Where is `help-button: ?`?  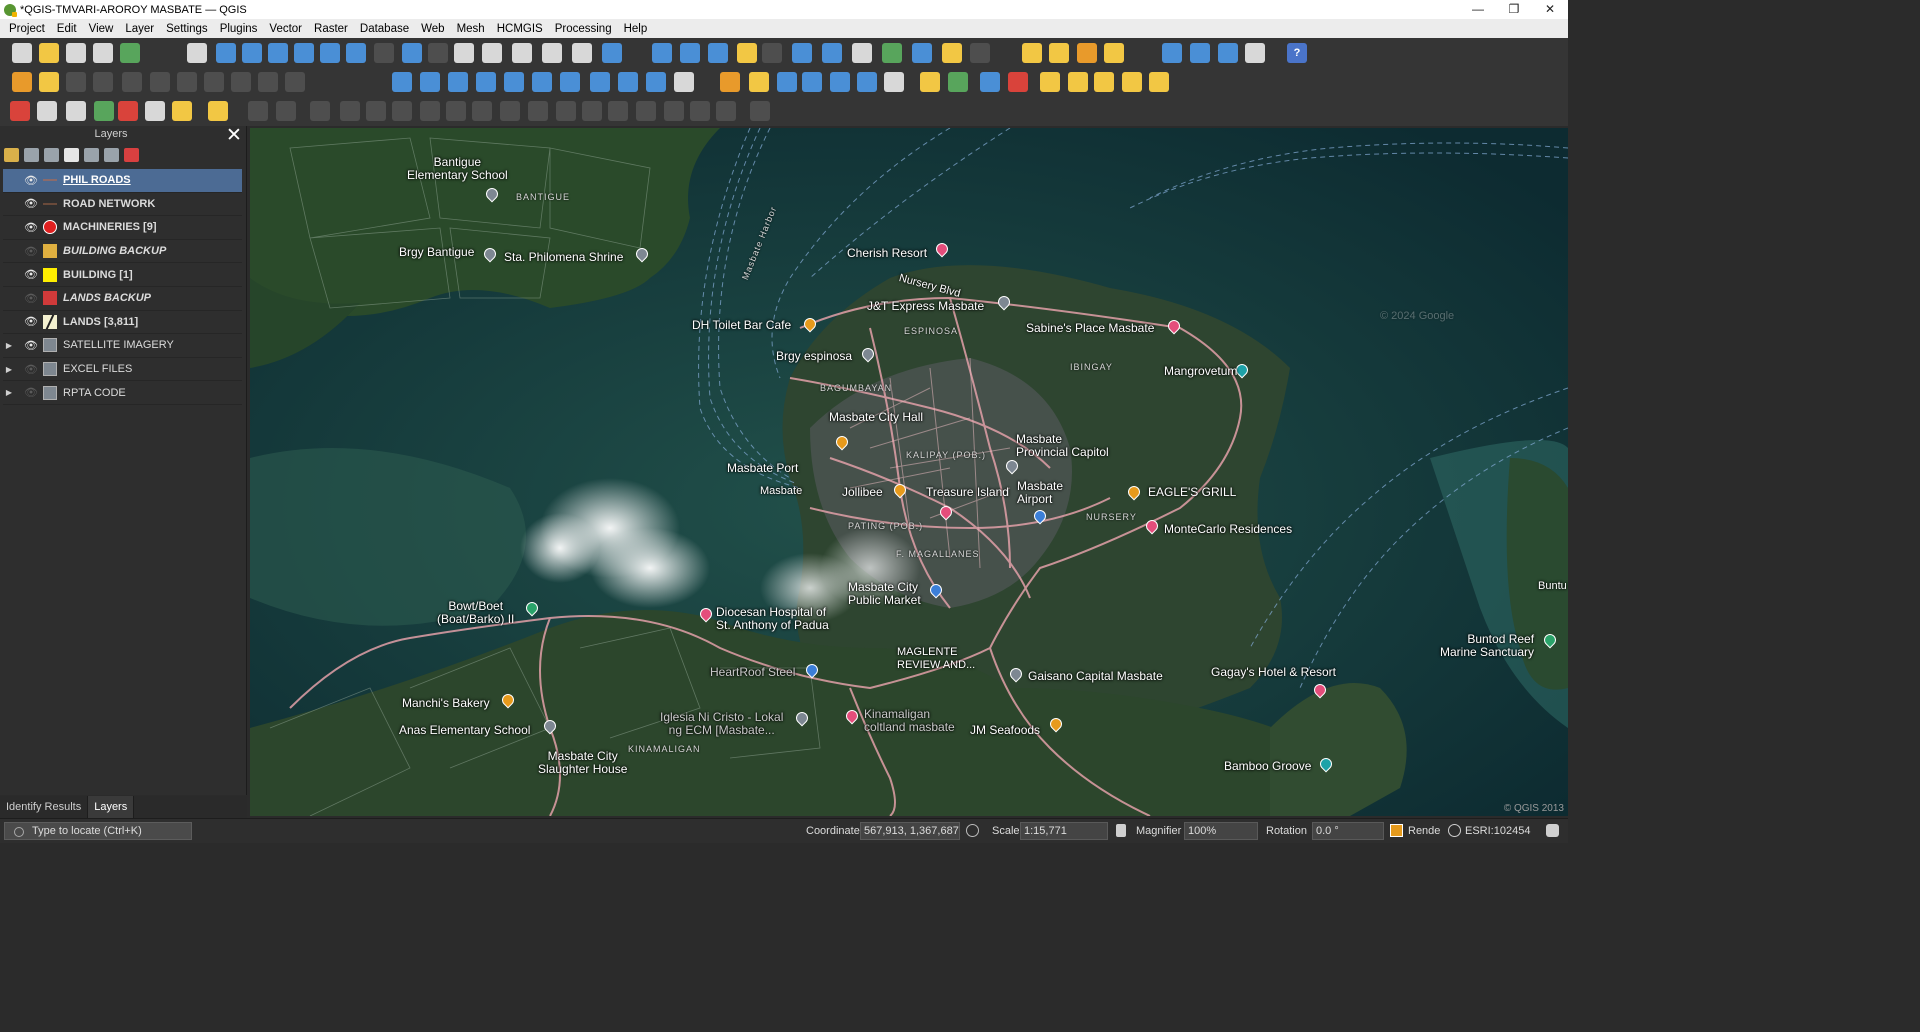 help-button: ? is located at coordinates (1297, 53).